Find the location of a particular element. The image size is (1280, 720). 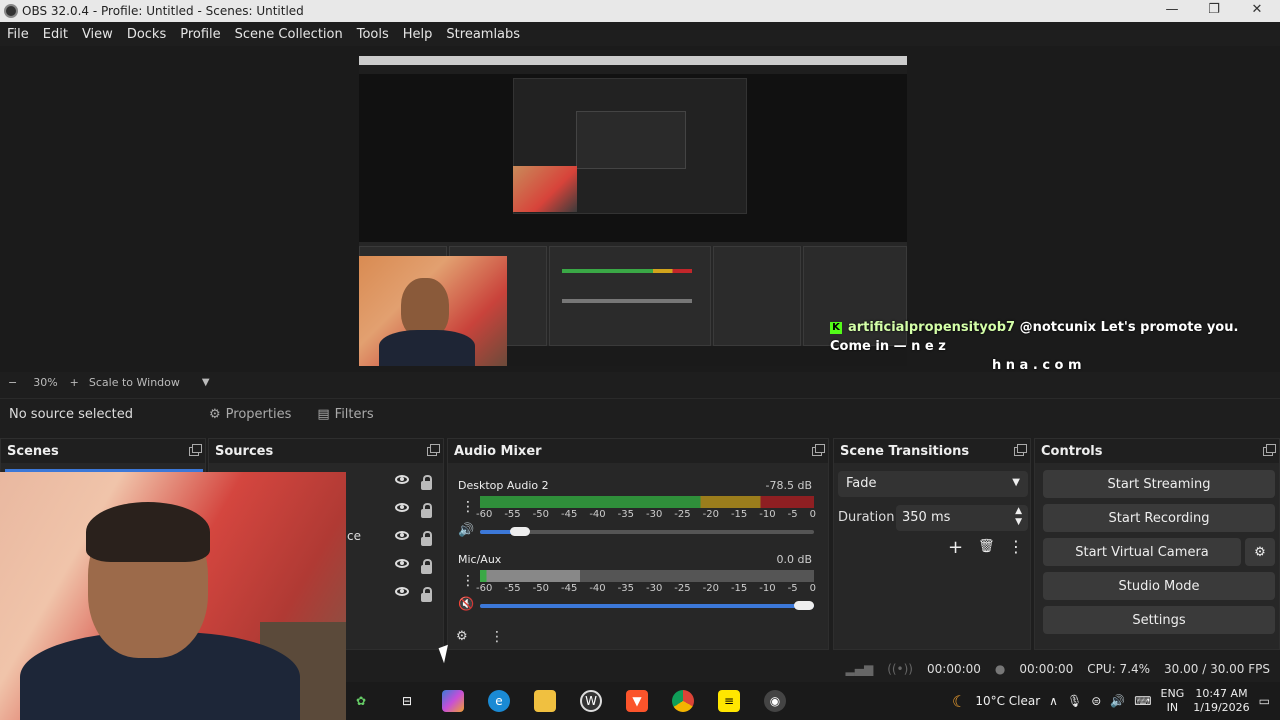

wordpress-icon: W is located at coordinates (591, 701).